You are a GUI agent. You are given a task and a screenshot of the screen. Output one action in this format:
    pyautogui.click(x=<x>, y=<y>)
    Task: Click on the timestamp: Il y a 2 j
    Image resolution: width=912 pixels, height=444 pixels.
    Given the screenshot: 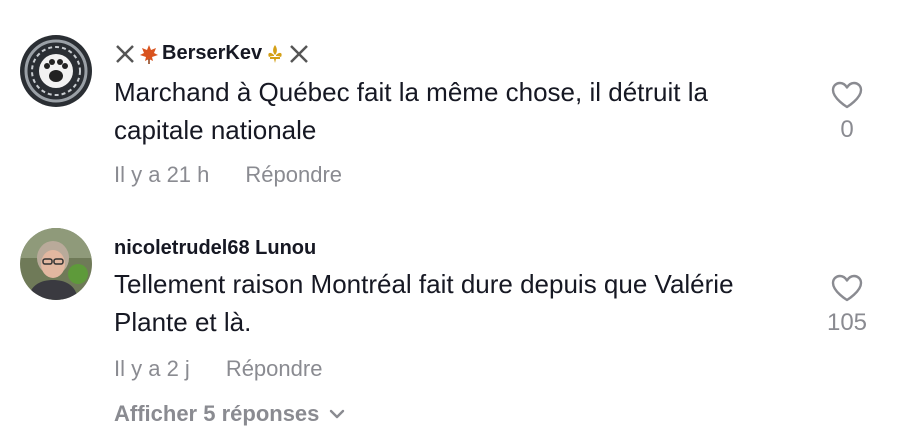 What is the action you would take?
    pyautogui.click(x=152, y=368)
    